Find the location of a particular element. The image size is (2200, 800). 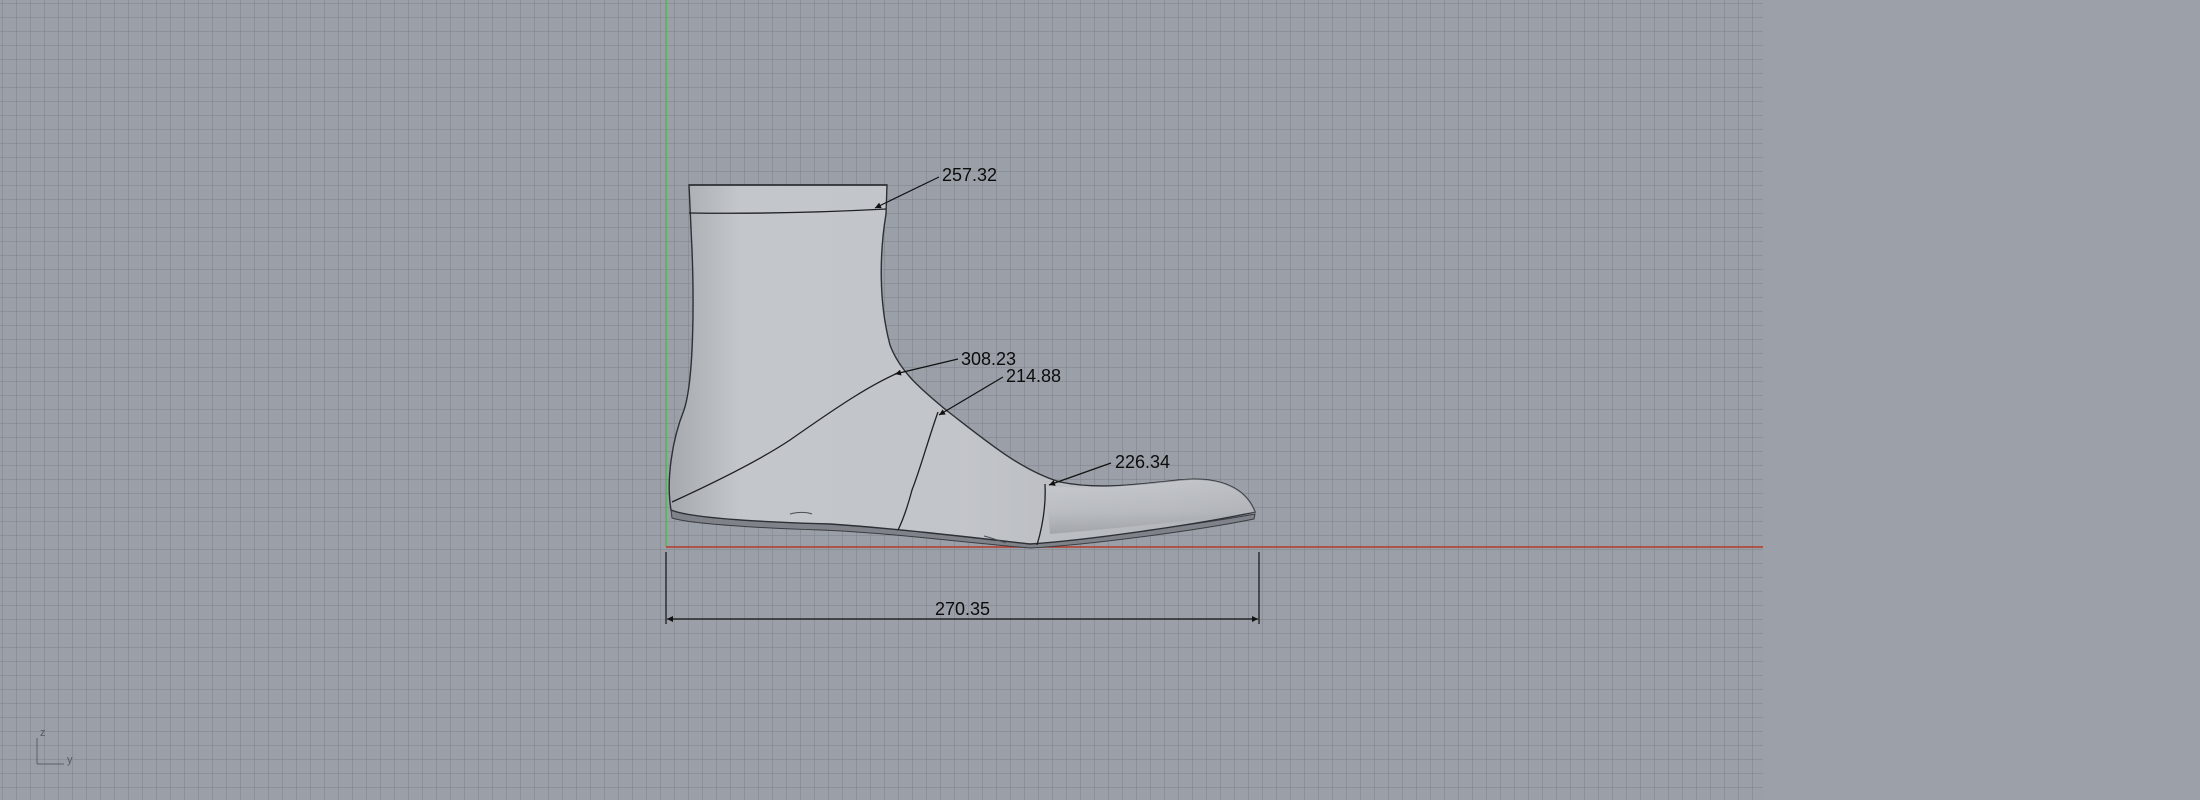

ankle-girth-label: 257.32 is located at coordinates (969, 175).